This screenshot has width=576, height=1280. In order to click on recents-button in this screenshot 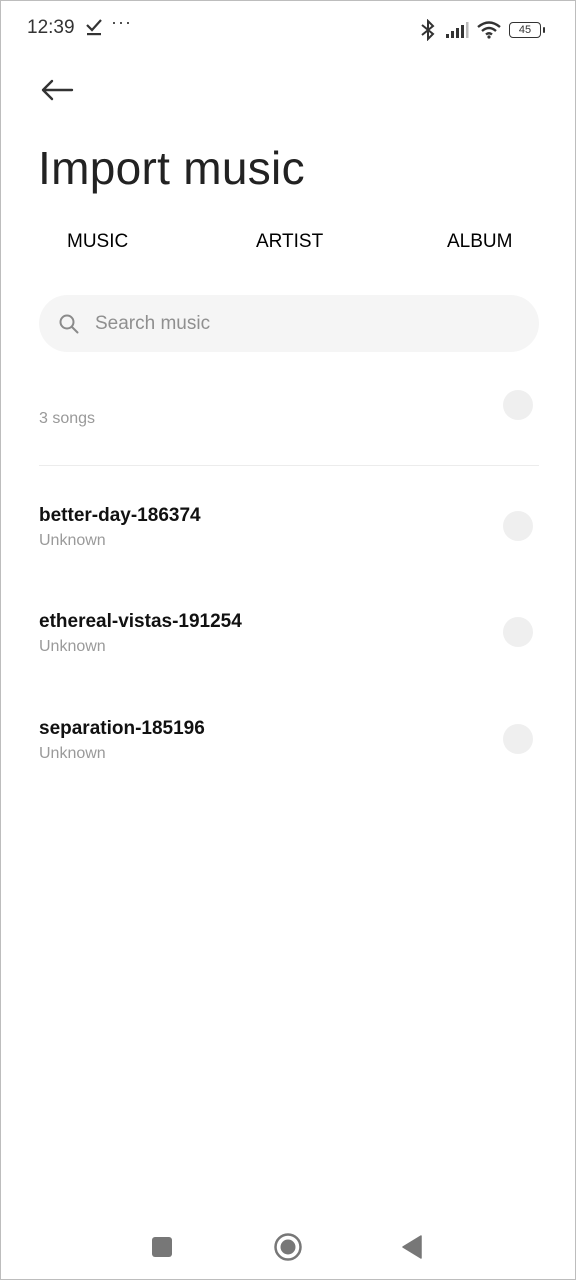, I will do `click(162, 1247)`.